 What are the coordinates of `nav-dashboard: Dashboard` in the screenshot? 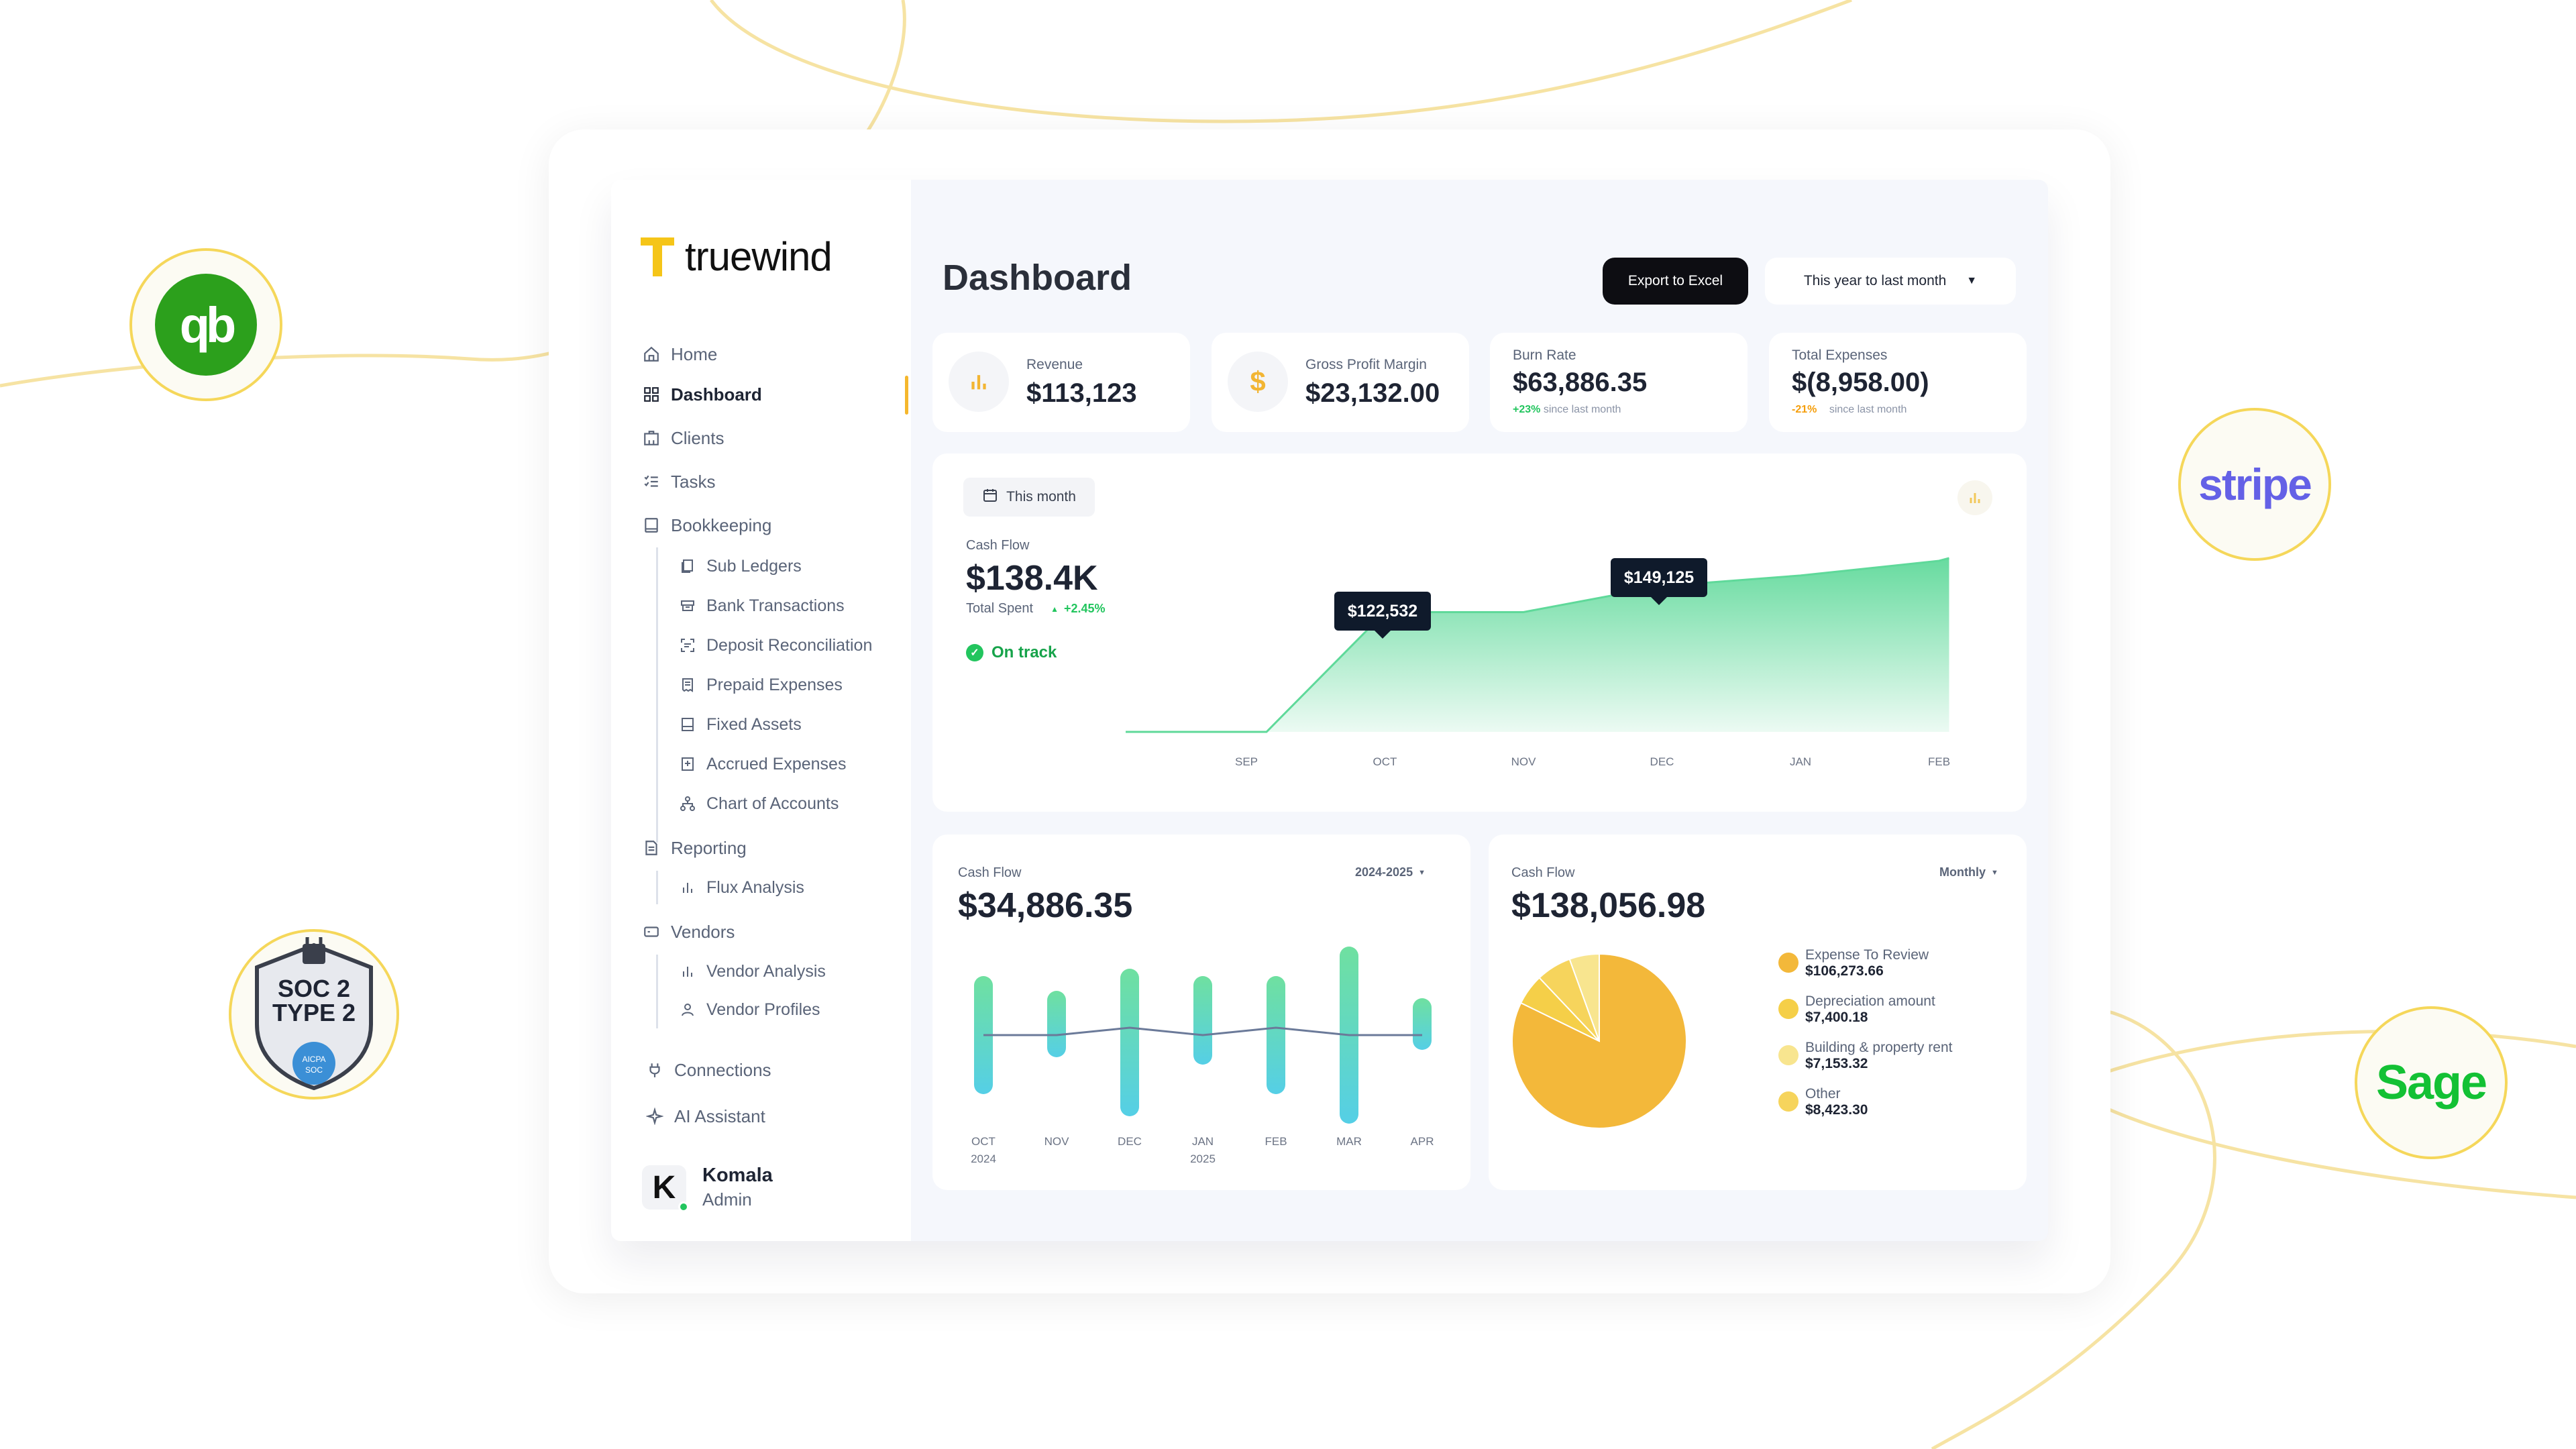 It's located at (701, 394).